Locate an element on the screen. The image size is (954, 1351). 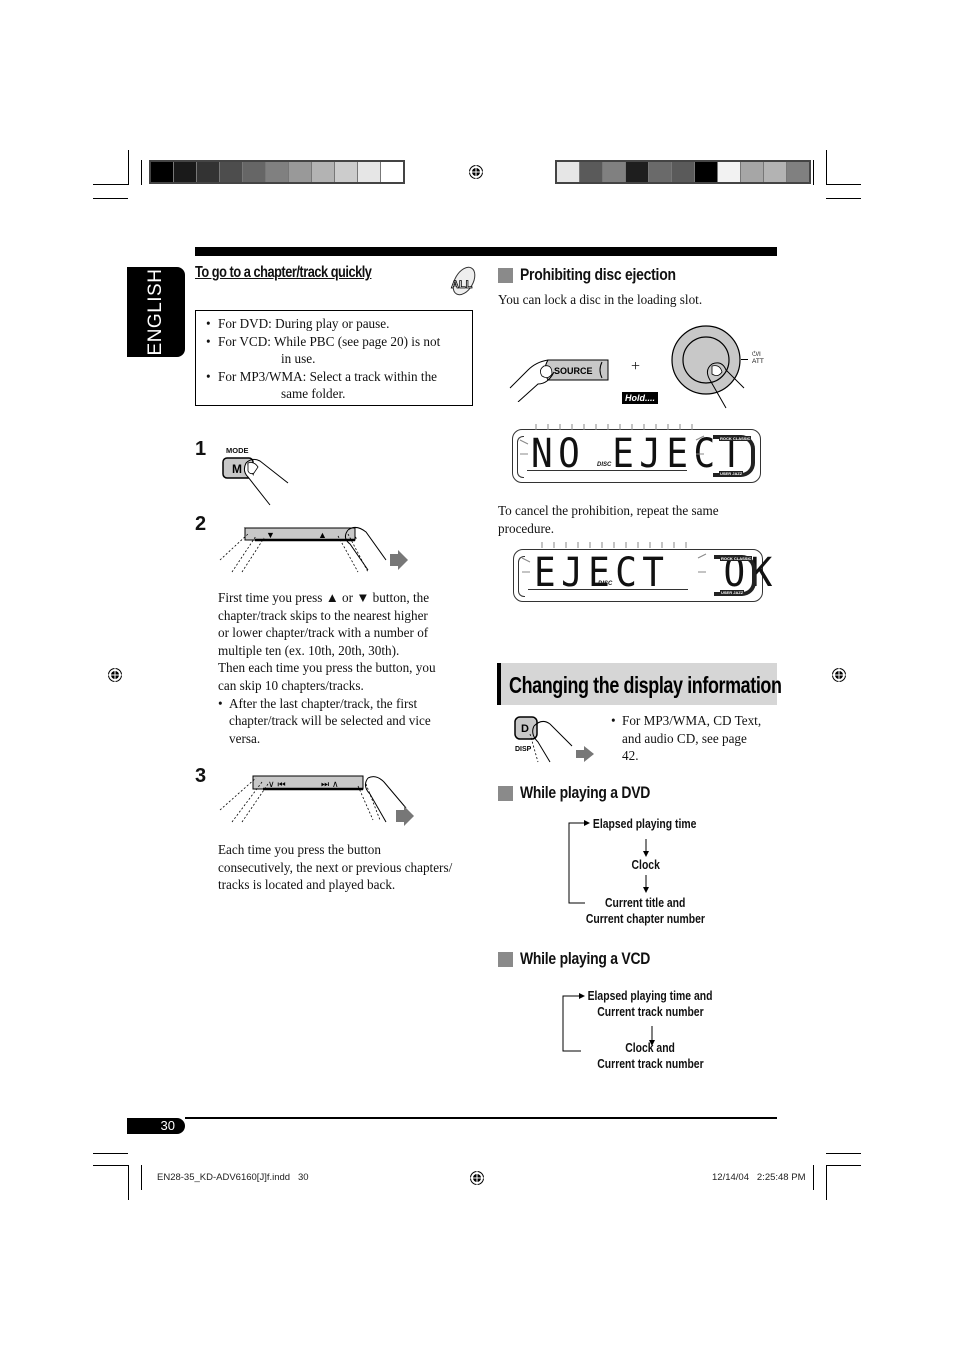
right-colorbar is located at coordinates (683, 172).